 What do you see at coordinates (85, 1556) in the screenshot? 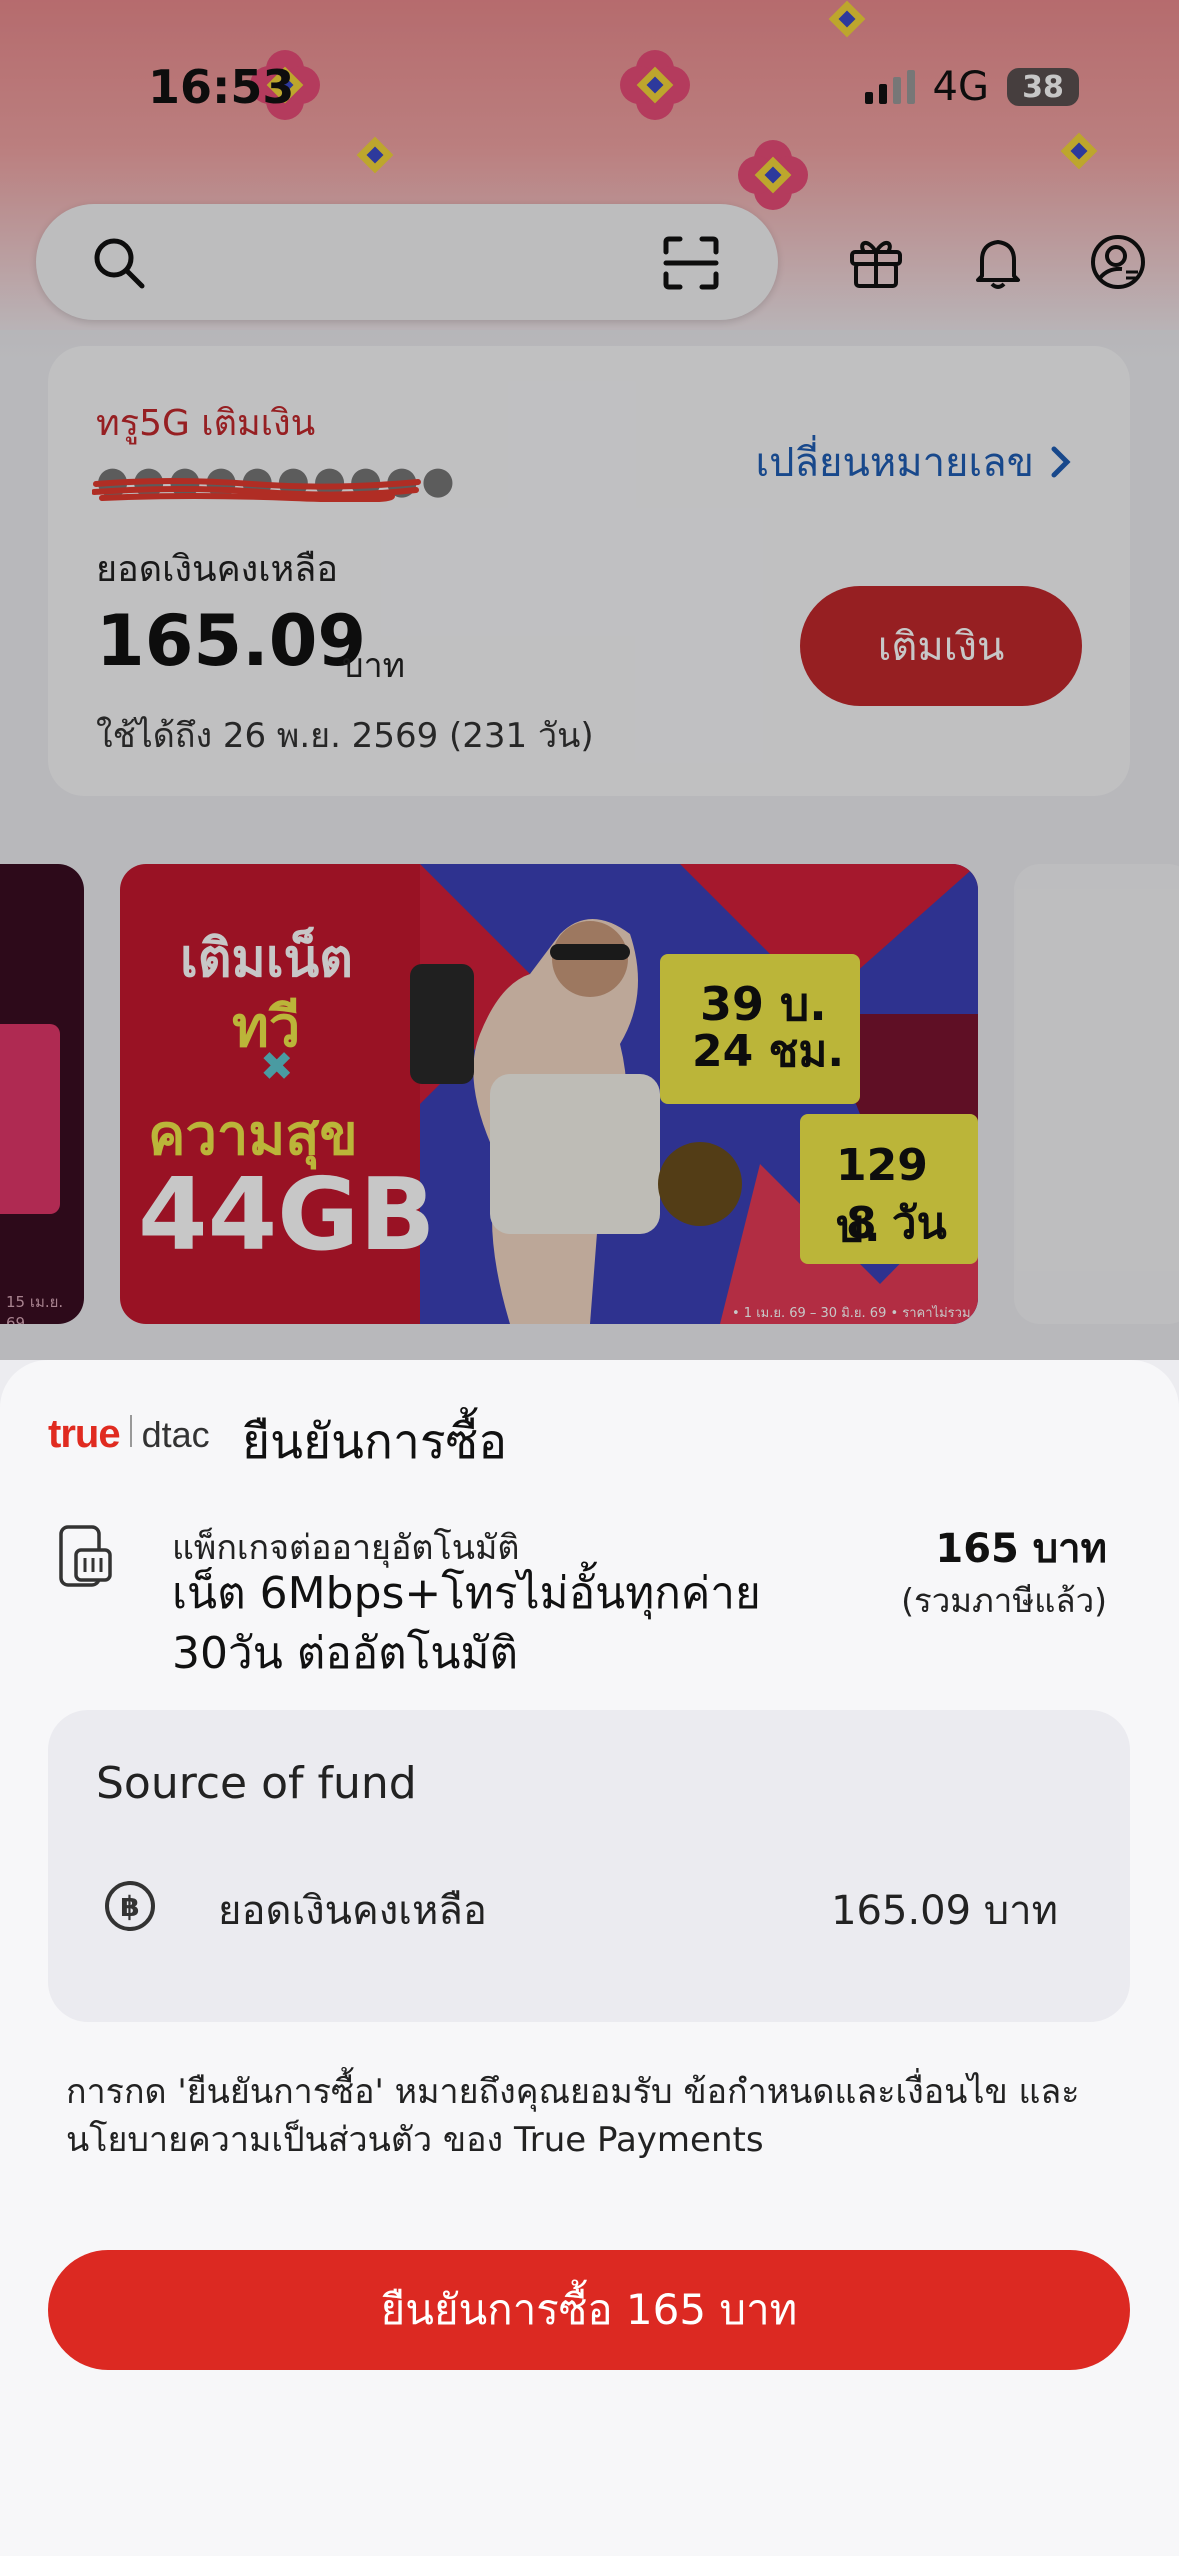
I see `sim-card-icon` at bounding box center [85, 1556].